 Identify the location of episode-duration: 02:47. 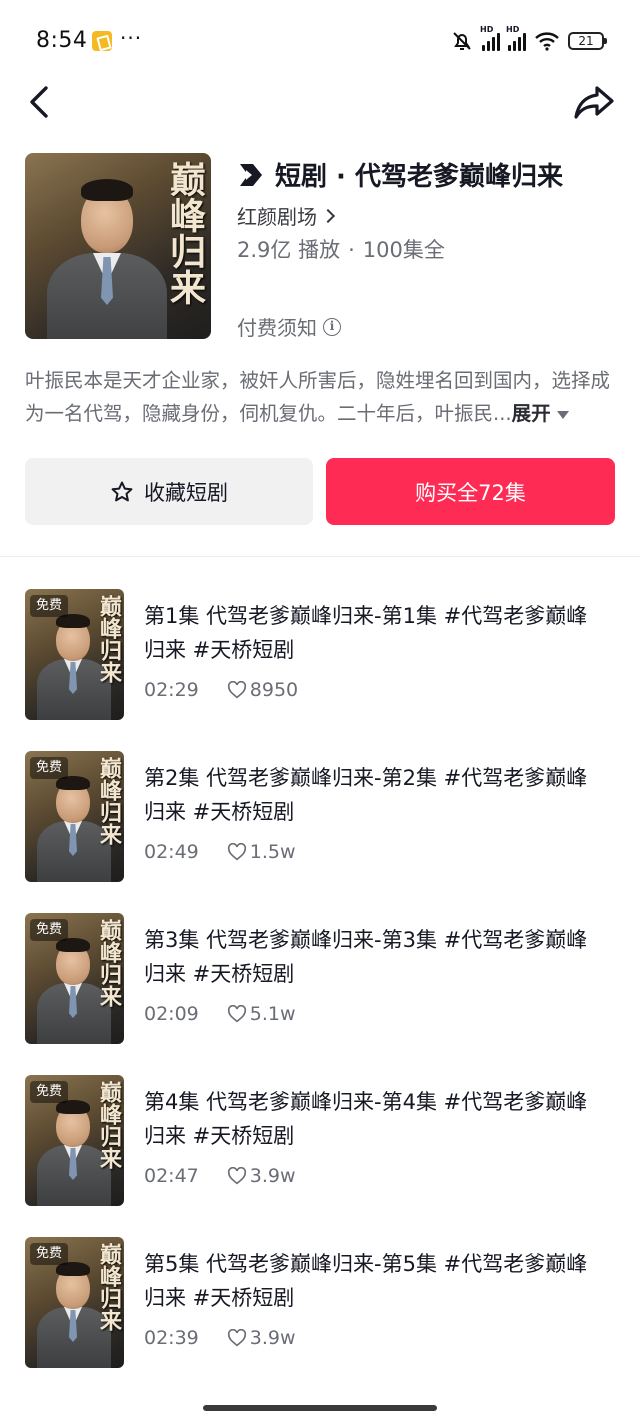
(171, 1176).